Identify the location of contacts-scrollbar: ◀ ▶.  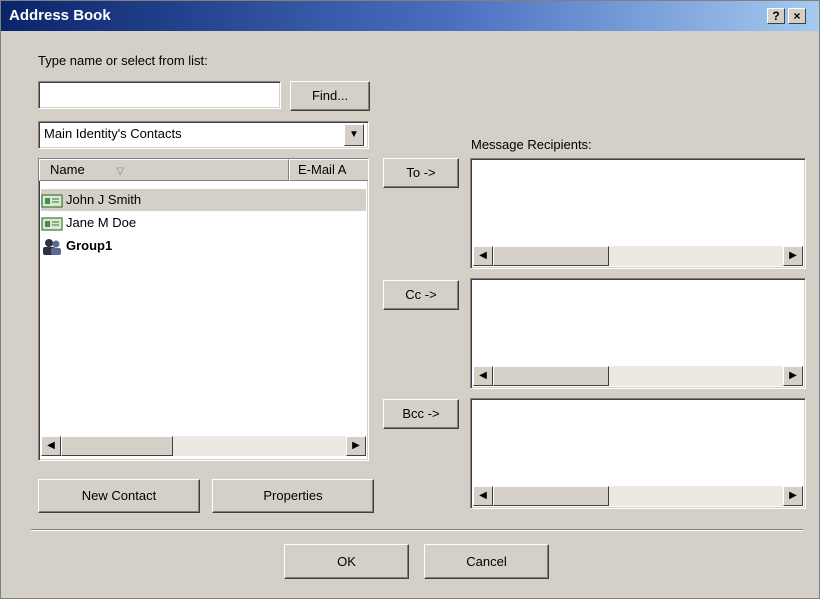
(203, 446).